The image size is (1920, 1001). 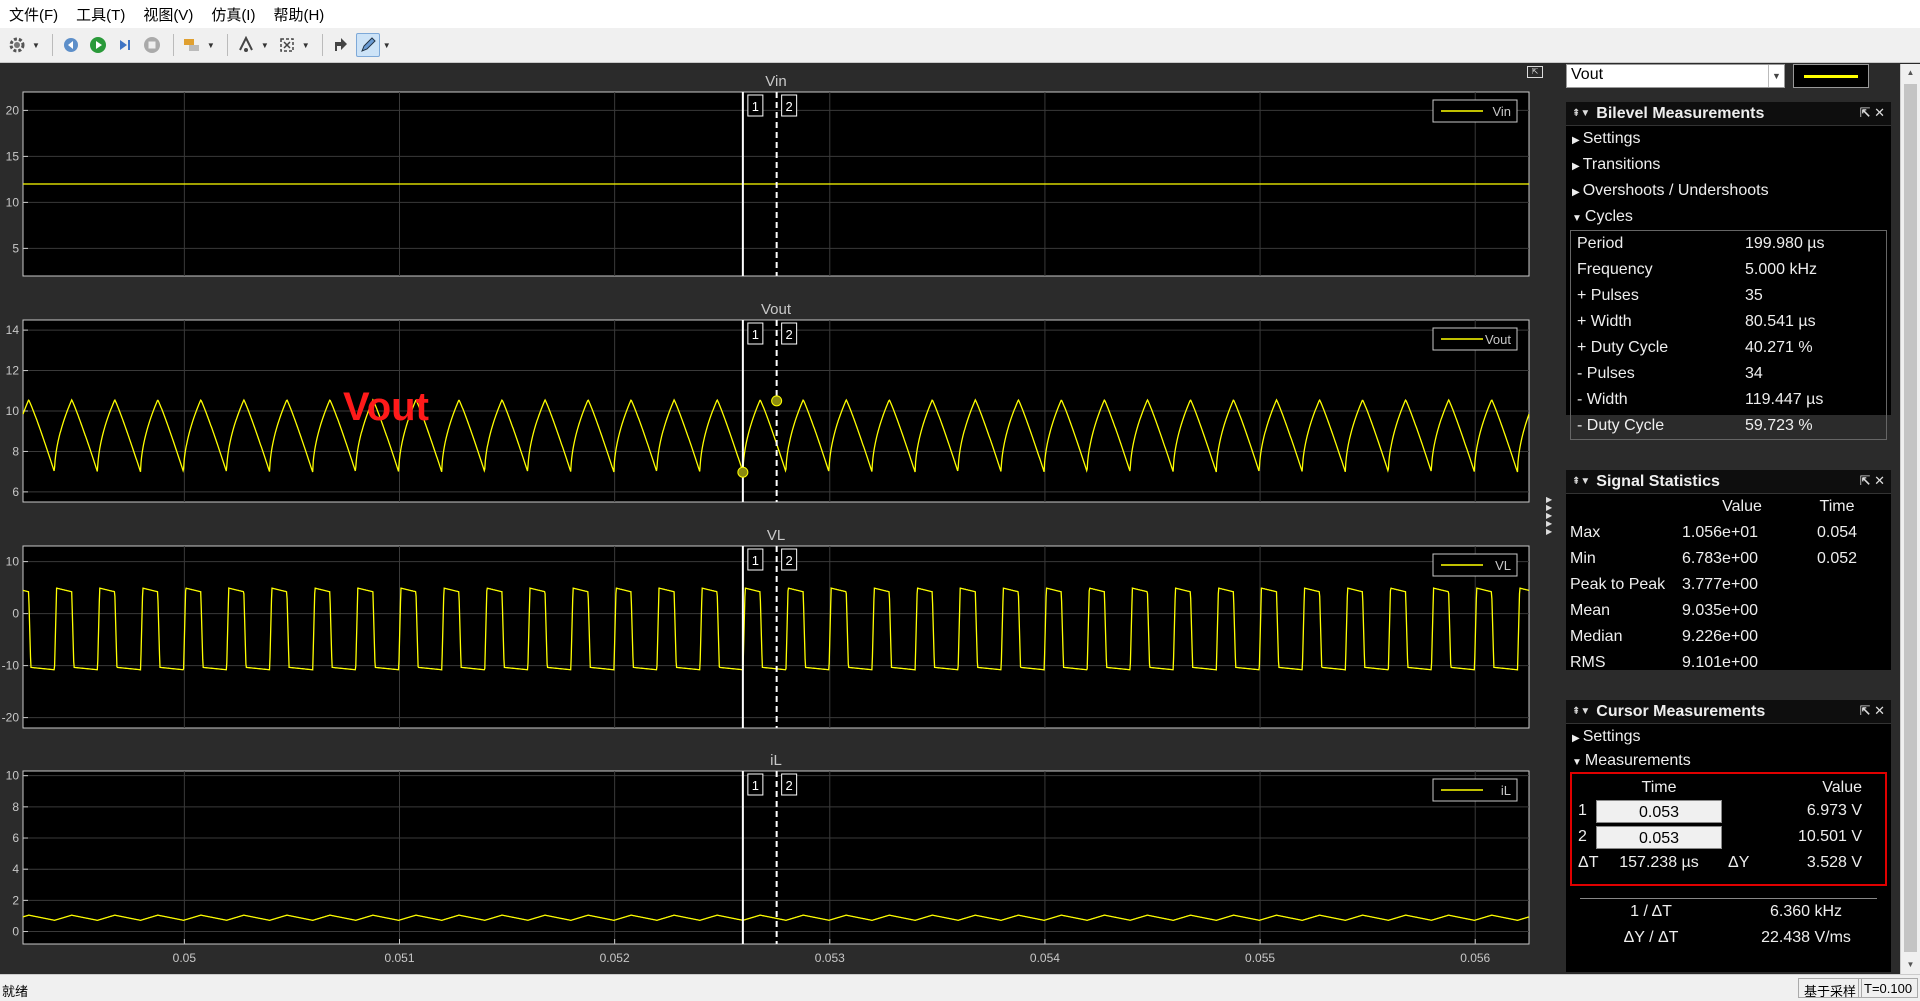 I want to click on section-transitions: ▶ Transitions, so click(x=1728, y=165).